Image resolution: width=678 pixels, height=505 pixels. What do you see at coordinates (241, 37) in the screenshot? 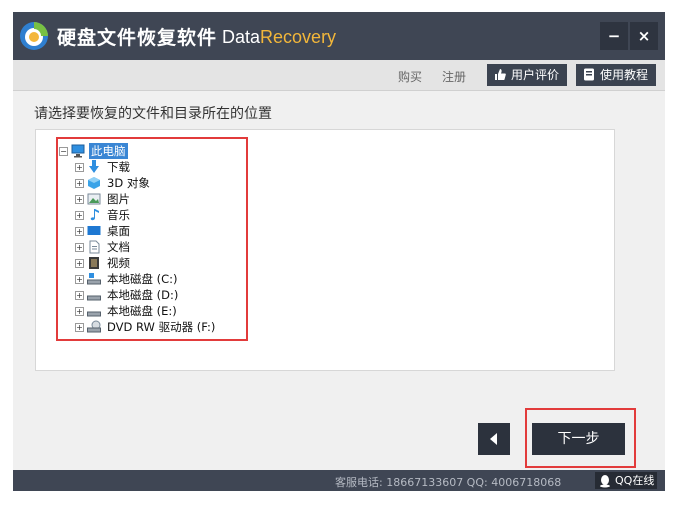
I see `brand-part-data: Data` at bounding box center [241, 37].